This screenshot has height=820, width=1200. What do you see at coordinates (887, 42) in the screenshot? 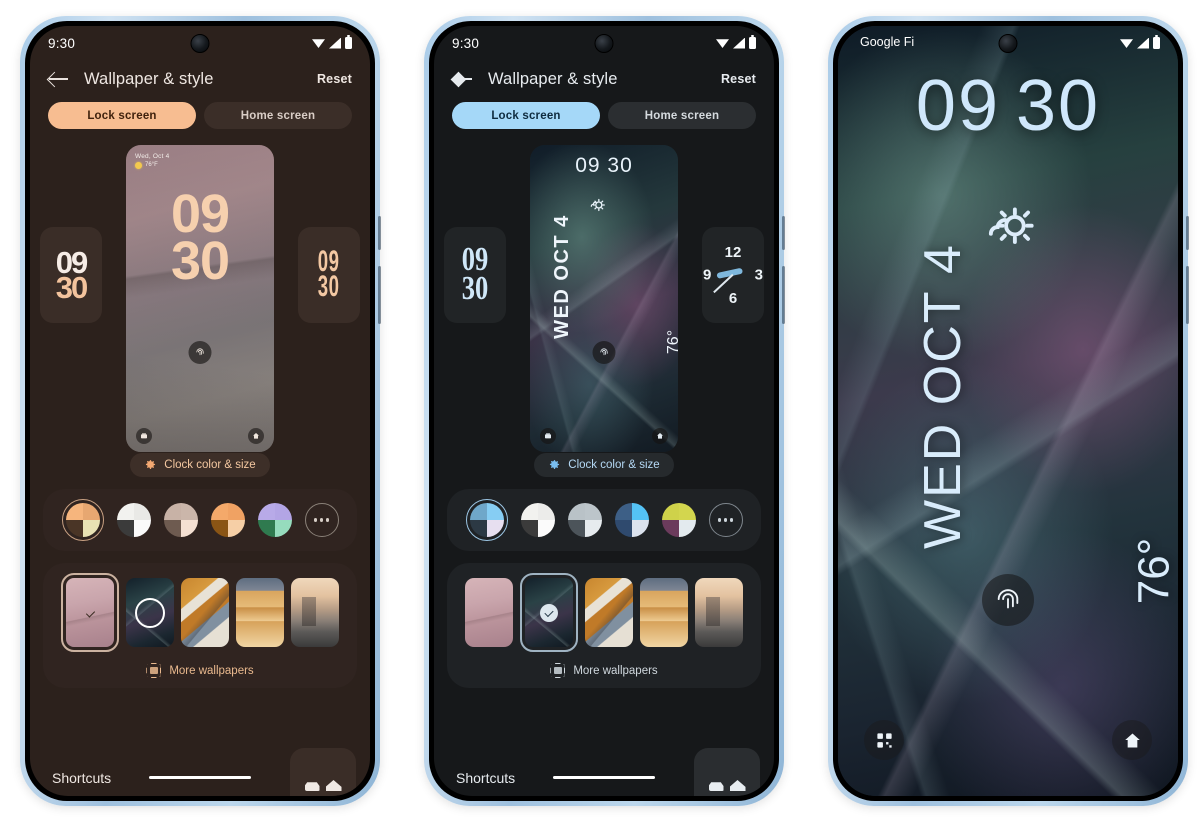
I see `carrier-label: Google Fi` at bounding box center [887, 42].